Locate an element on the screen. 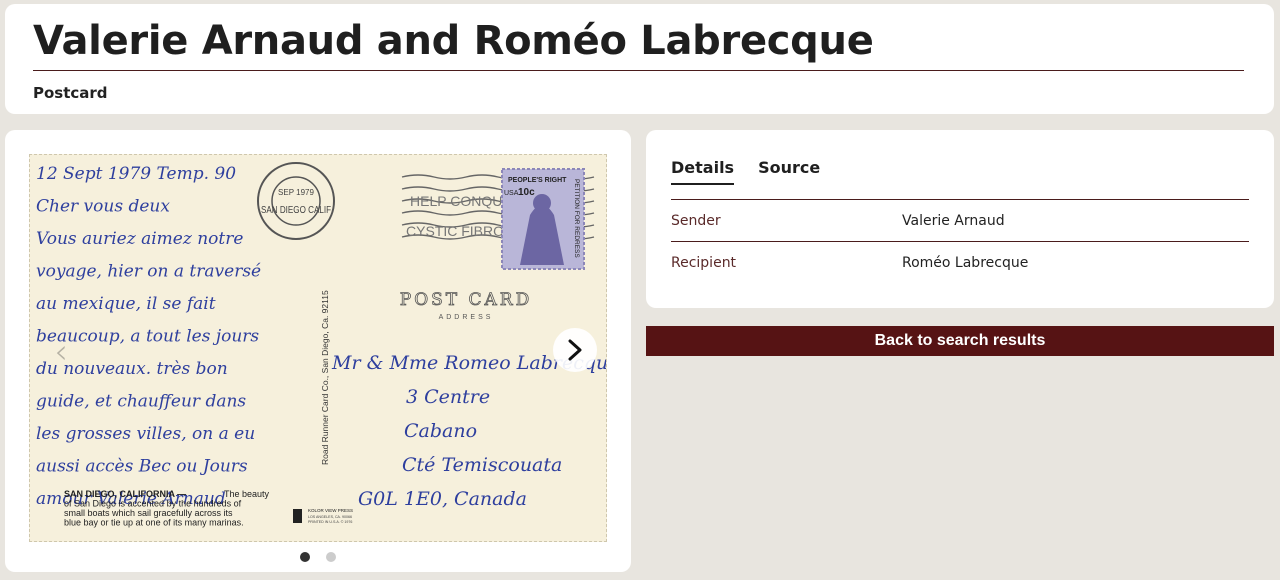  page-title: Valerie Arnaud and Roméo Labrecque is located at coordinates (453, 41).